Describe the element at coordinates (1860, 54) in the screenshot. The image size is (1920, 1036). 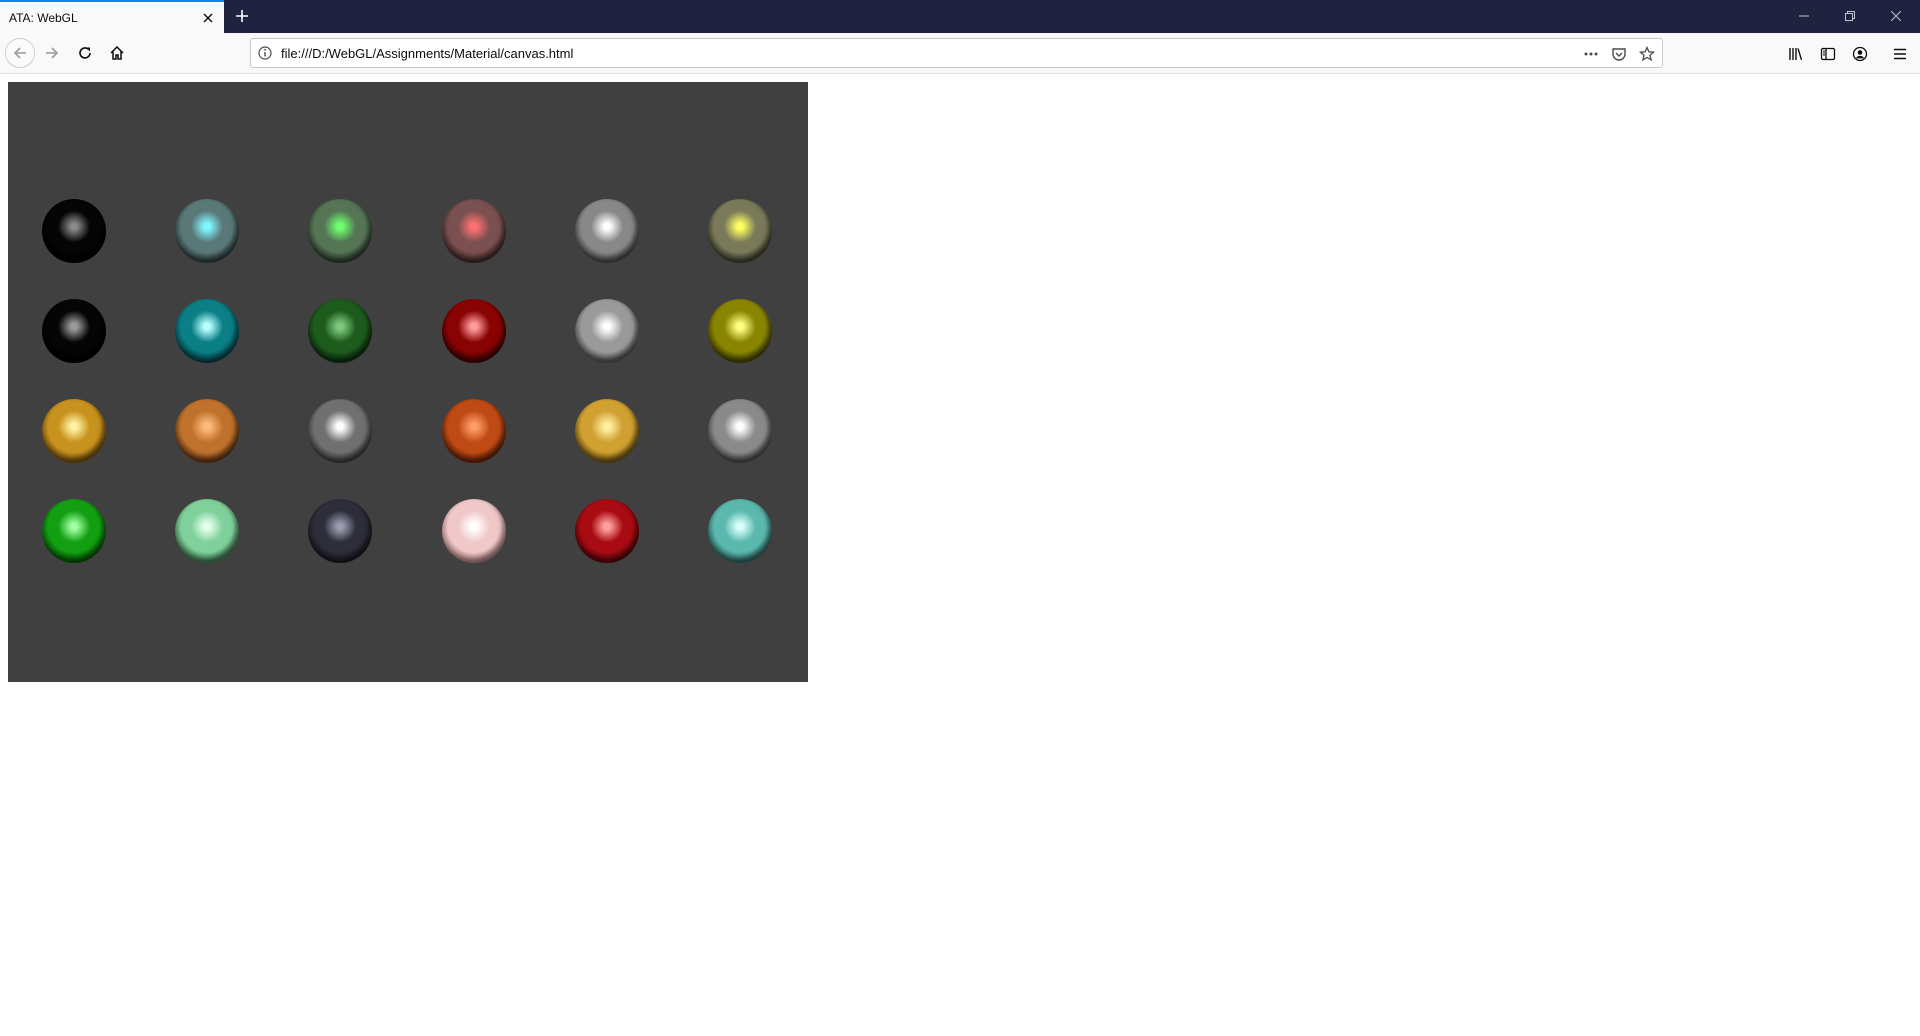
I see `account-icon` at that location.